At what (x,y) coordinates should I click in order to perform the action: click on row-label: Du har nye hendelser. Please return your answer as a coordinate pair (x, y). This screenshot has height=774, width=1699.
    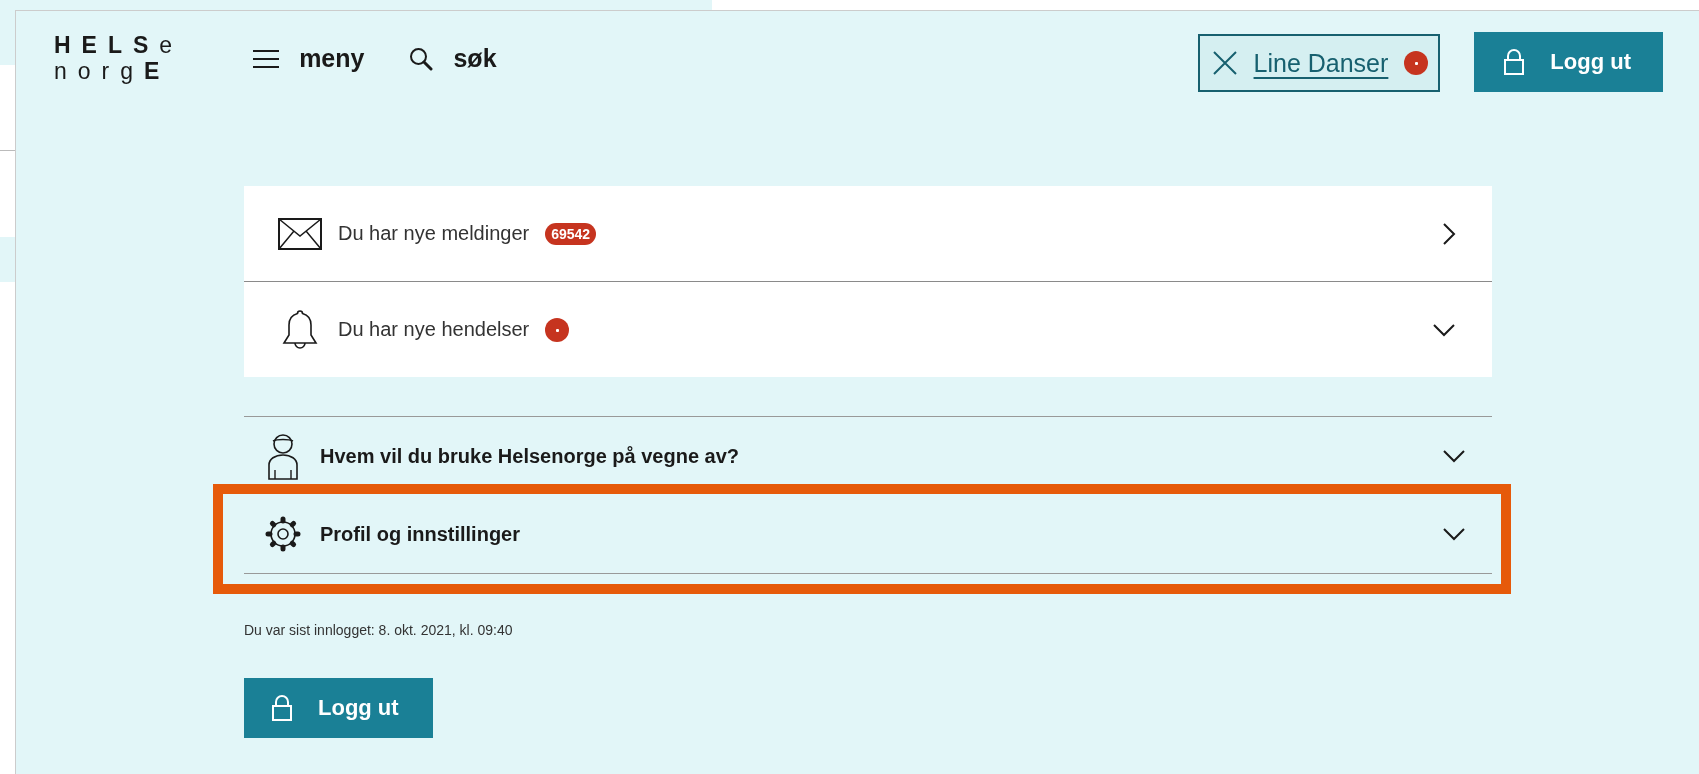
    Looking at the image, I should click on (434, 329).